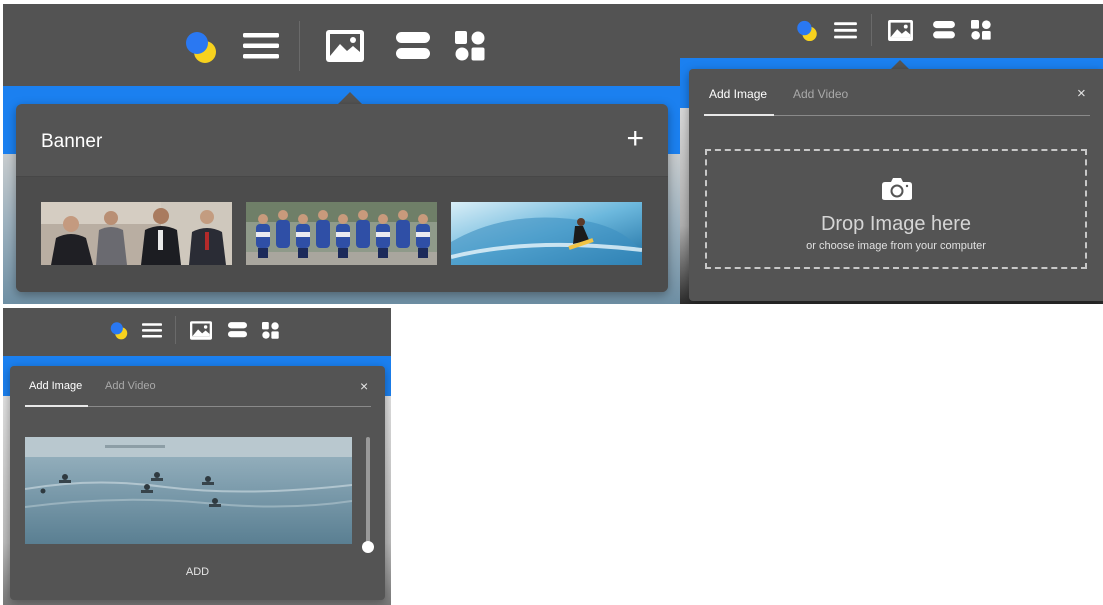  I want to click on thumbnail-cycling-team, so click(341, 233).